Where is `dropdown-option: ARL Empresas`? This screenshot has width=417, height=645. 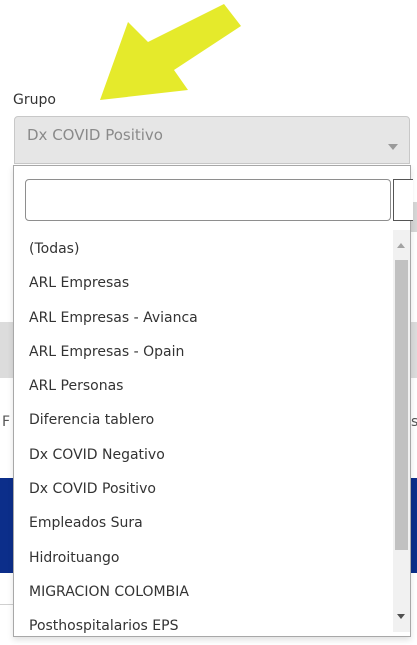
dropdown-option: ARL Empresas is located at coordinates (199, 283).